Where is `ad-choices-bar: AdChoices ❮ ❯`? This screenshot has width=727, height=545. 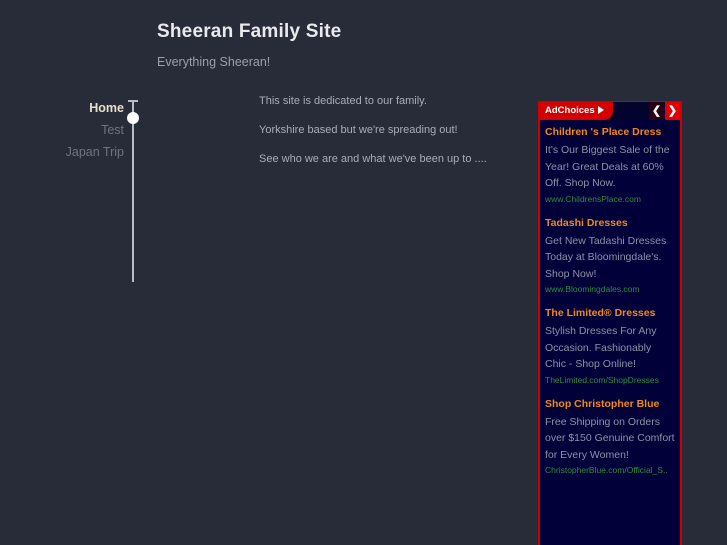 ad-choices-bar: AdChoices ❮ ❯ is located at coordinates (610, 111).